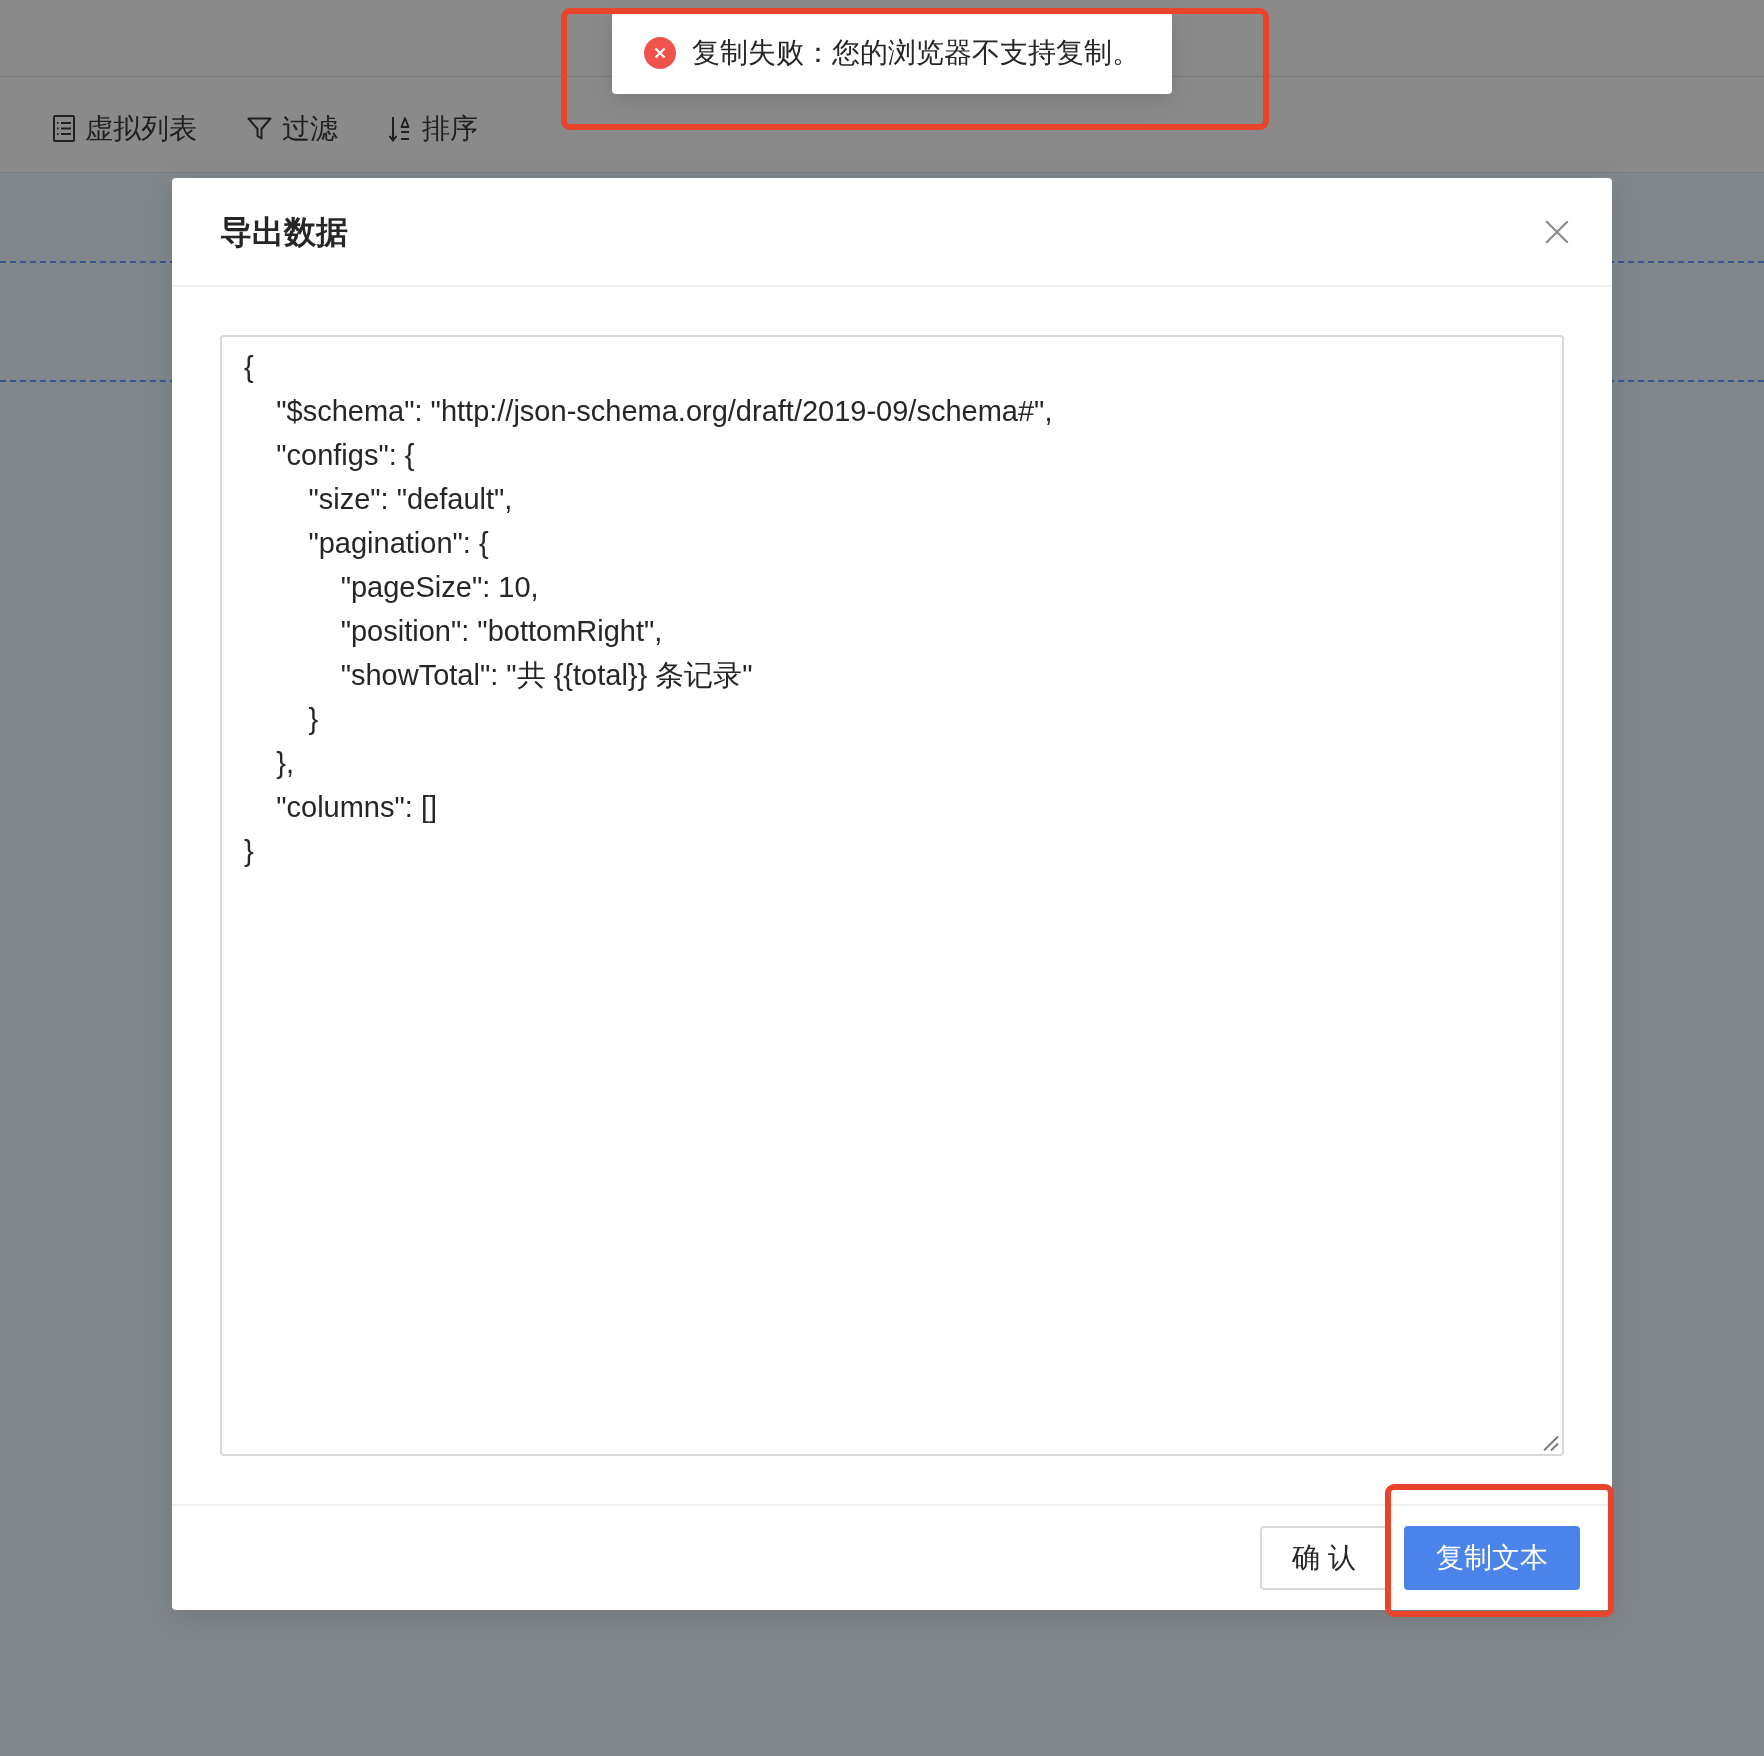  What do you see at coordinates (64, 128) in the screenshot?
I see `list-icon` at bounding box center [64, 128].